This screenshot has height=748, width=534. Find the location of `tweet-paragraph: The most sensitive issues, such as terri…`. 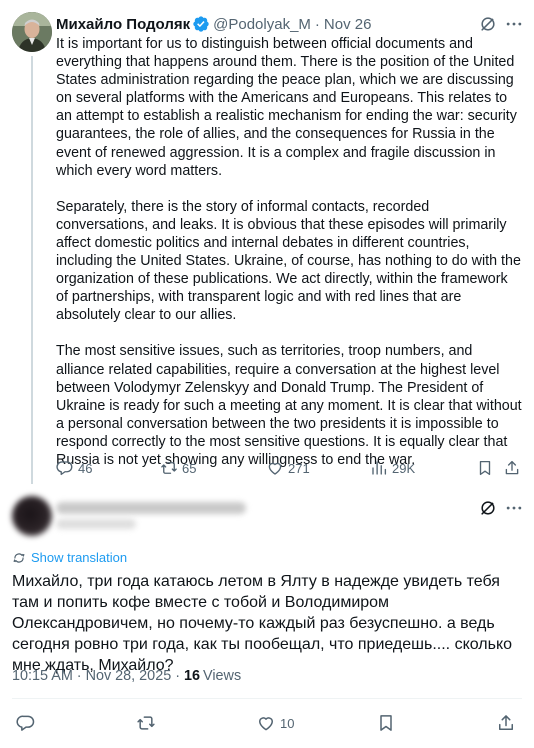

tweet-paragraph: The most sensitive issues, such as terri… is located at coordinates (289, 405).